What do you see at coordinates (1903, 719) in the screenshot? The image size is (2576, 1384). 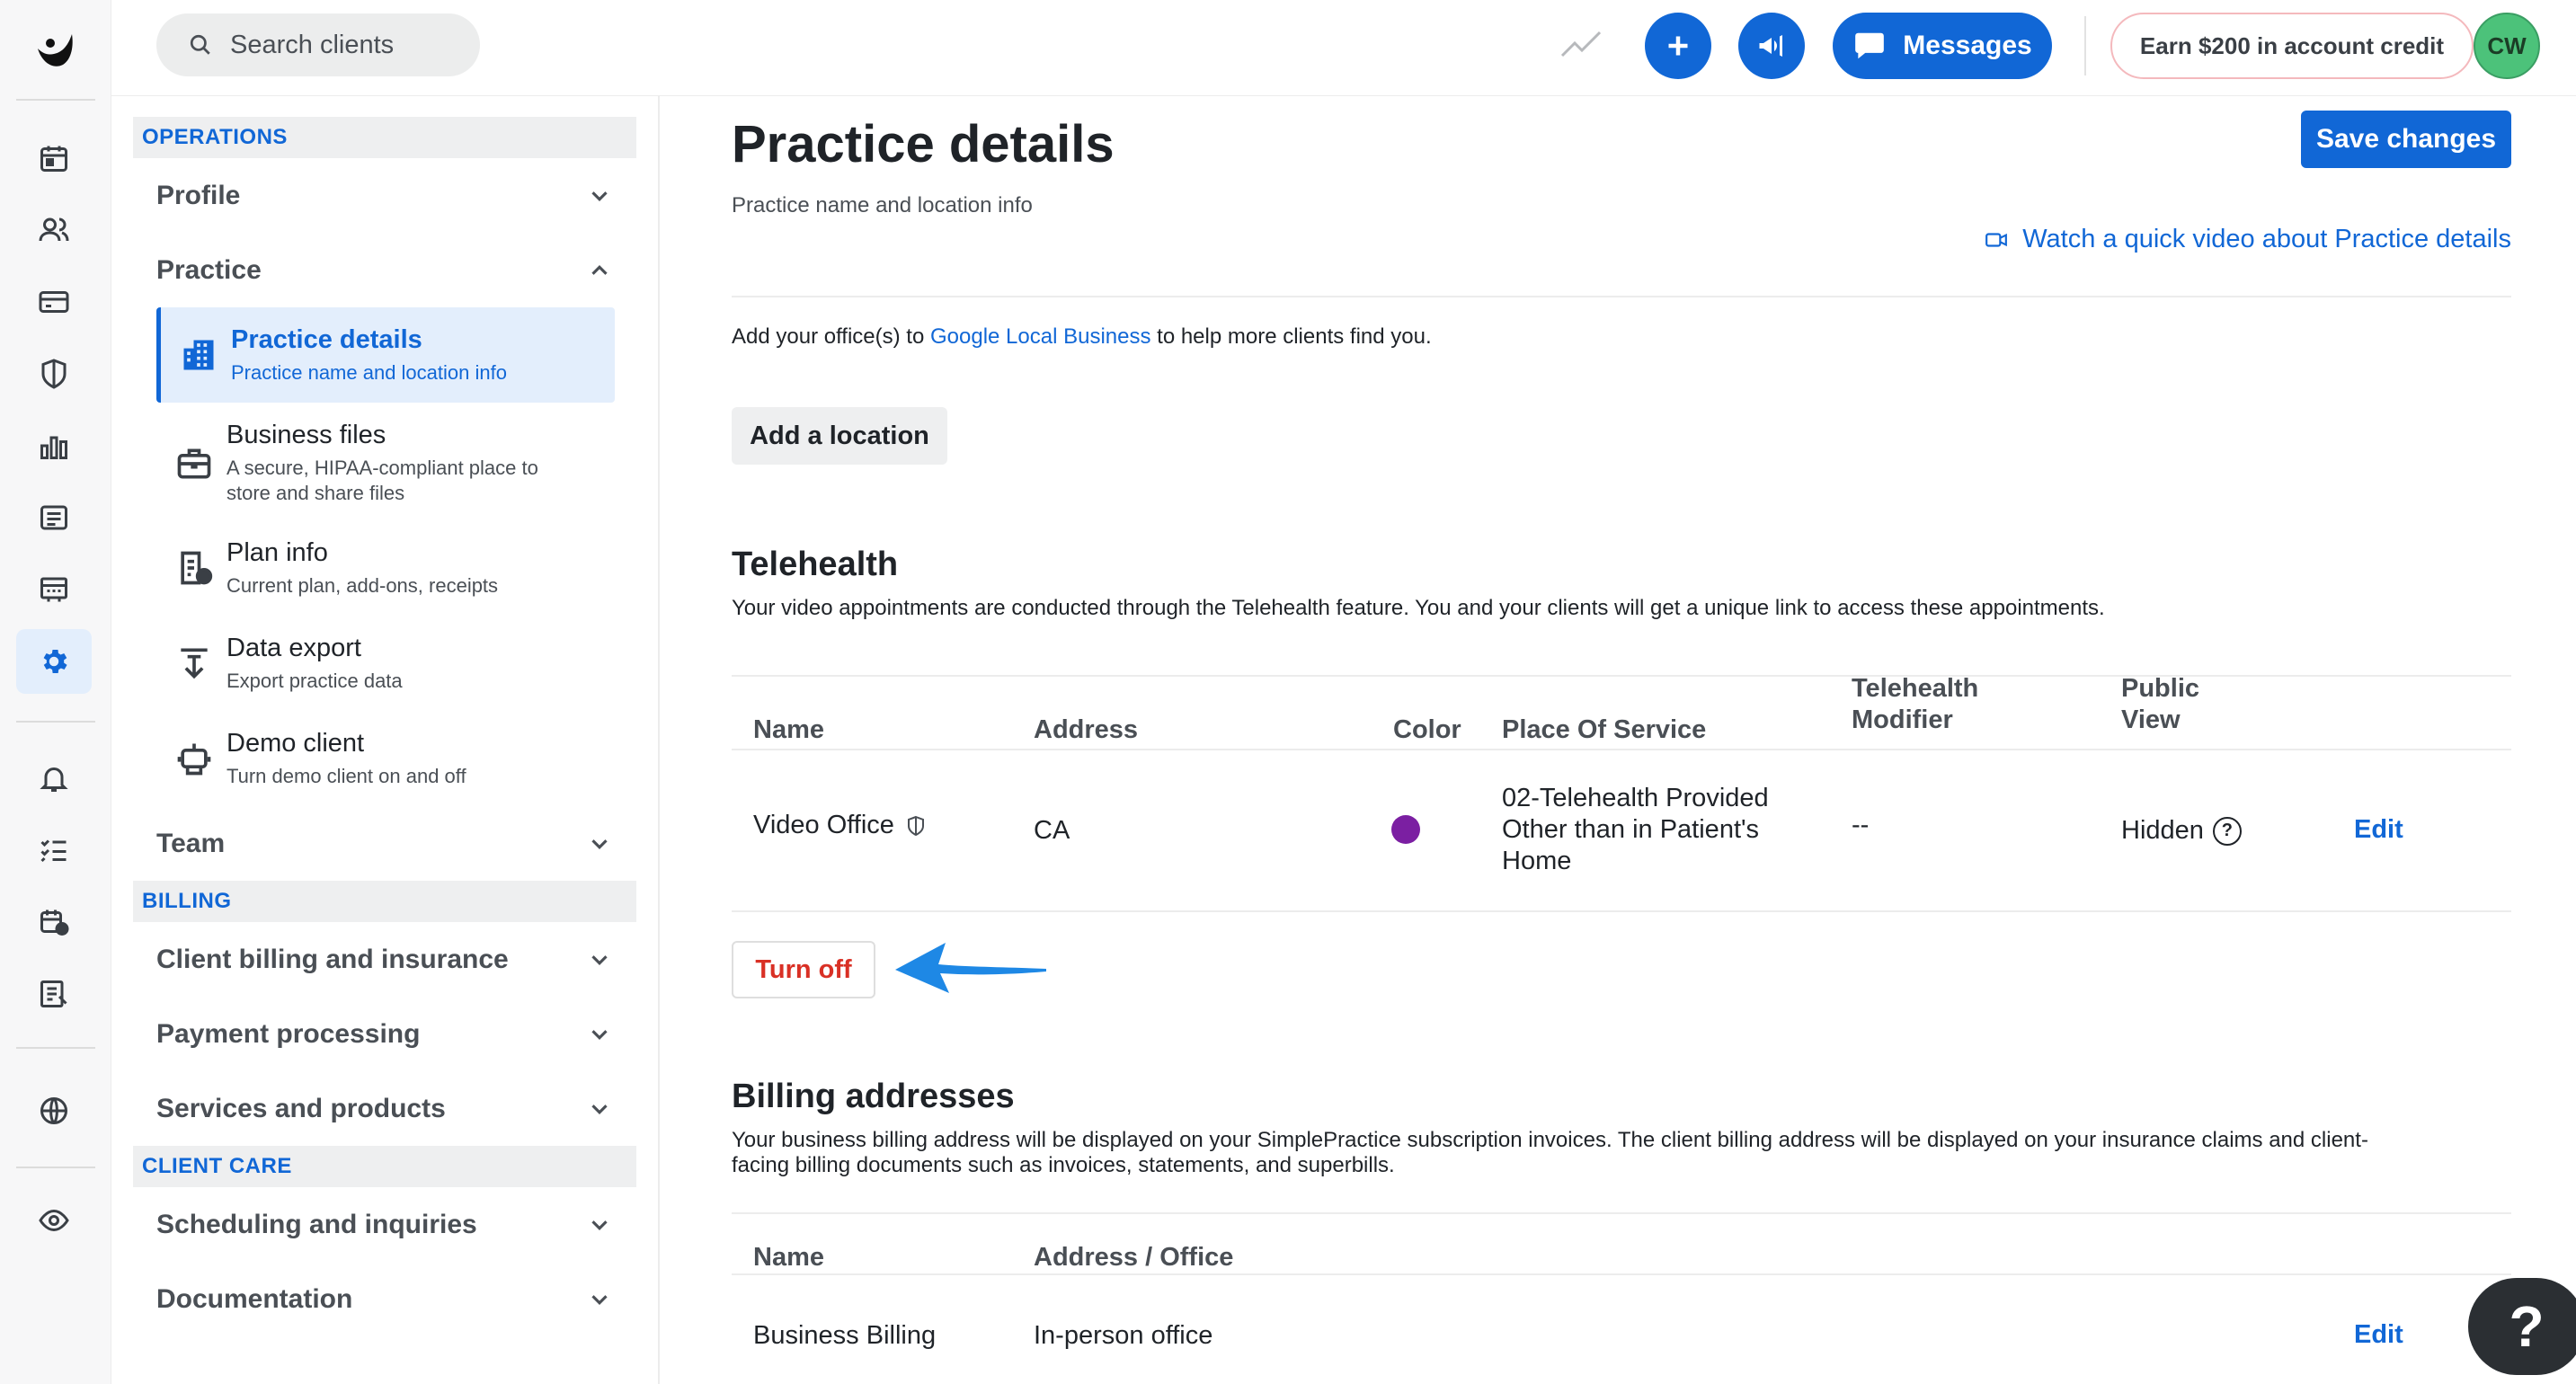 I see `modifier-header-line-2: Modifier` at bounding box center [1903, 719].